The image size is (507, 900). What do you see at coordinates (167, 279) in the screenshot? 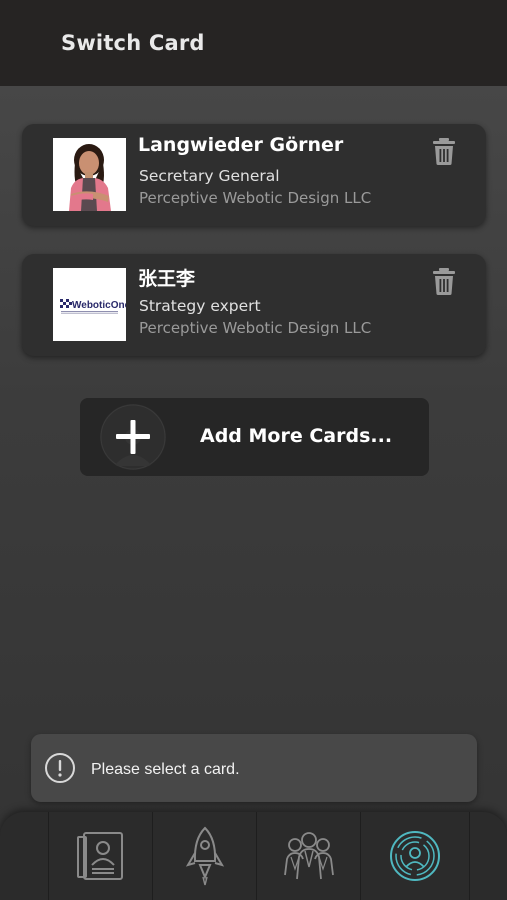
I see `card-name: 张王李` at bounding box center [167, 279].